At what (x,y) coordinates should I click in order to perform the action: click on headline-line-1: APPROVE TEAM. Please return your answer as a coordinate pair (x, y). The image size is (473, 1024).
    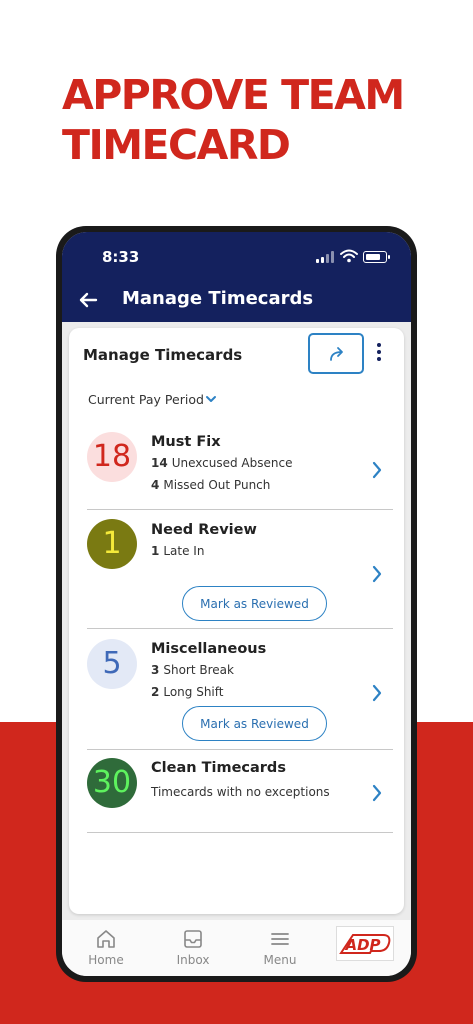
    Looking at the image, I should click on (233, 95).